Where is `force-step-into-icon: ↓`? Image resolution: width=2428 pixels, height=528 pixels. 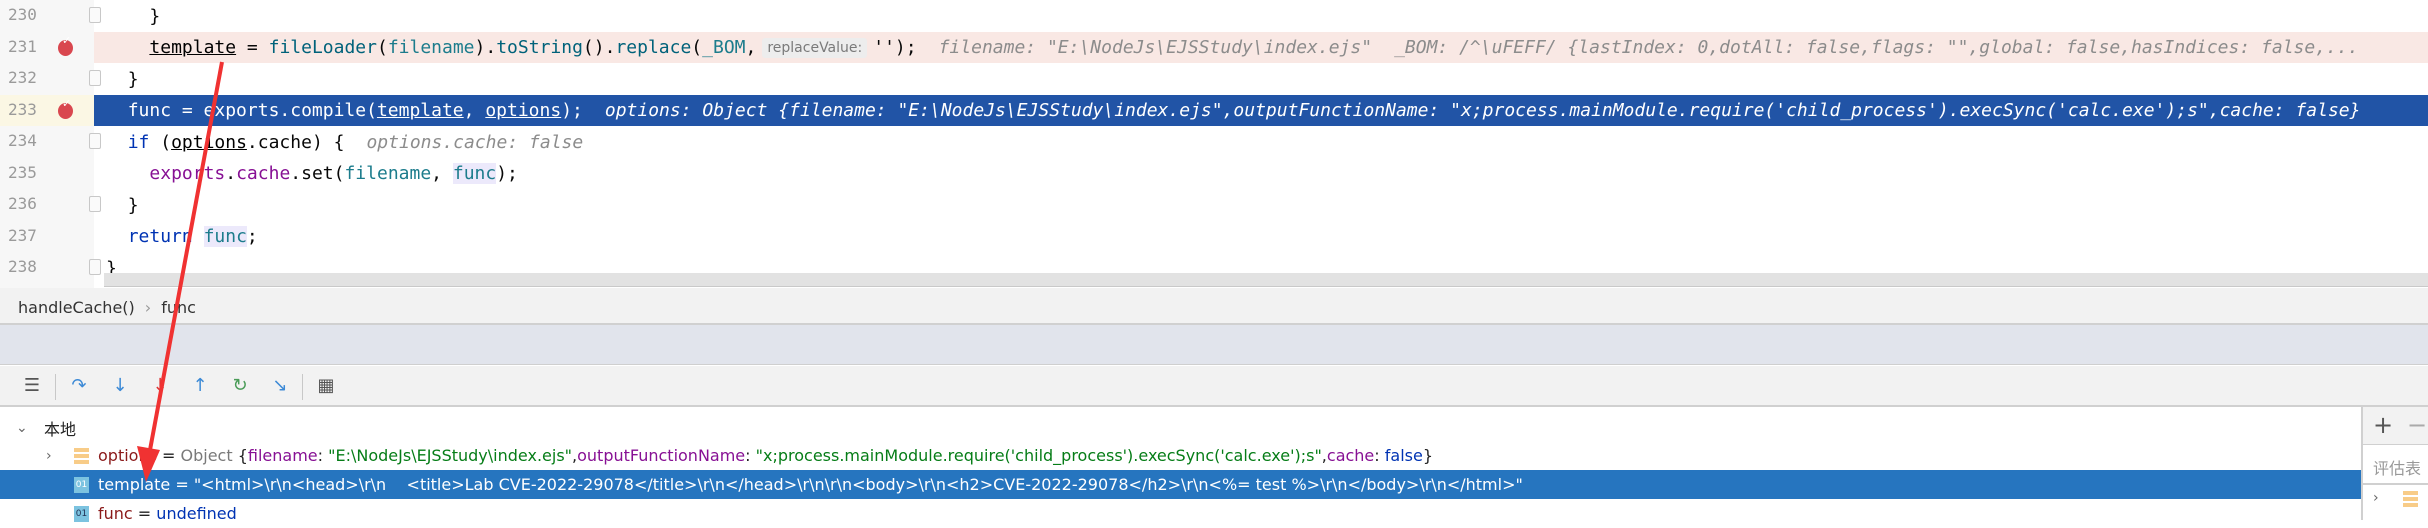
force-step-into-icon: ↓ is located at coordinates (160, 386).